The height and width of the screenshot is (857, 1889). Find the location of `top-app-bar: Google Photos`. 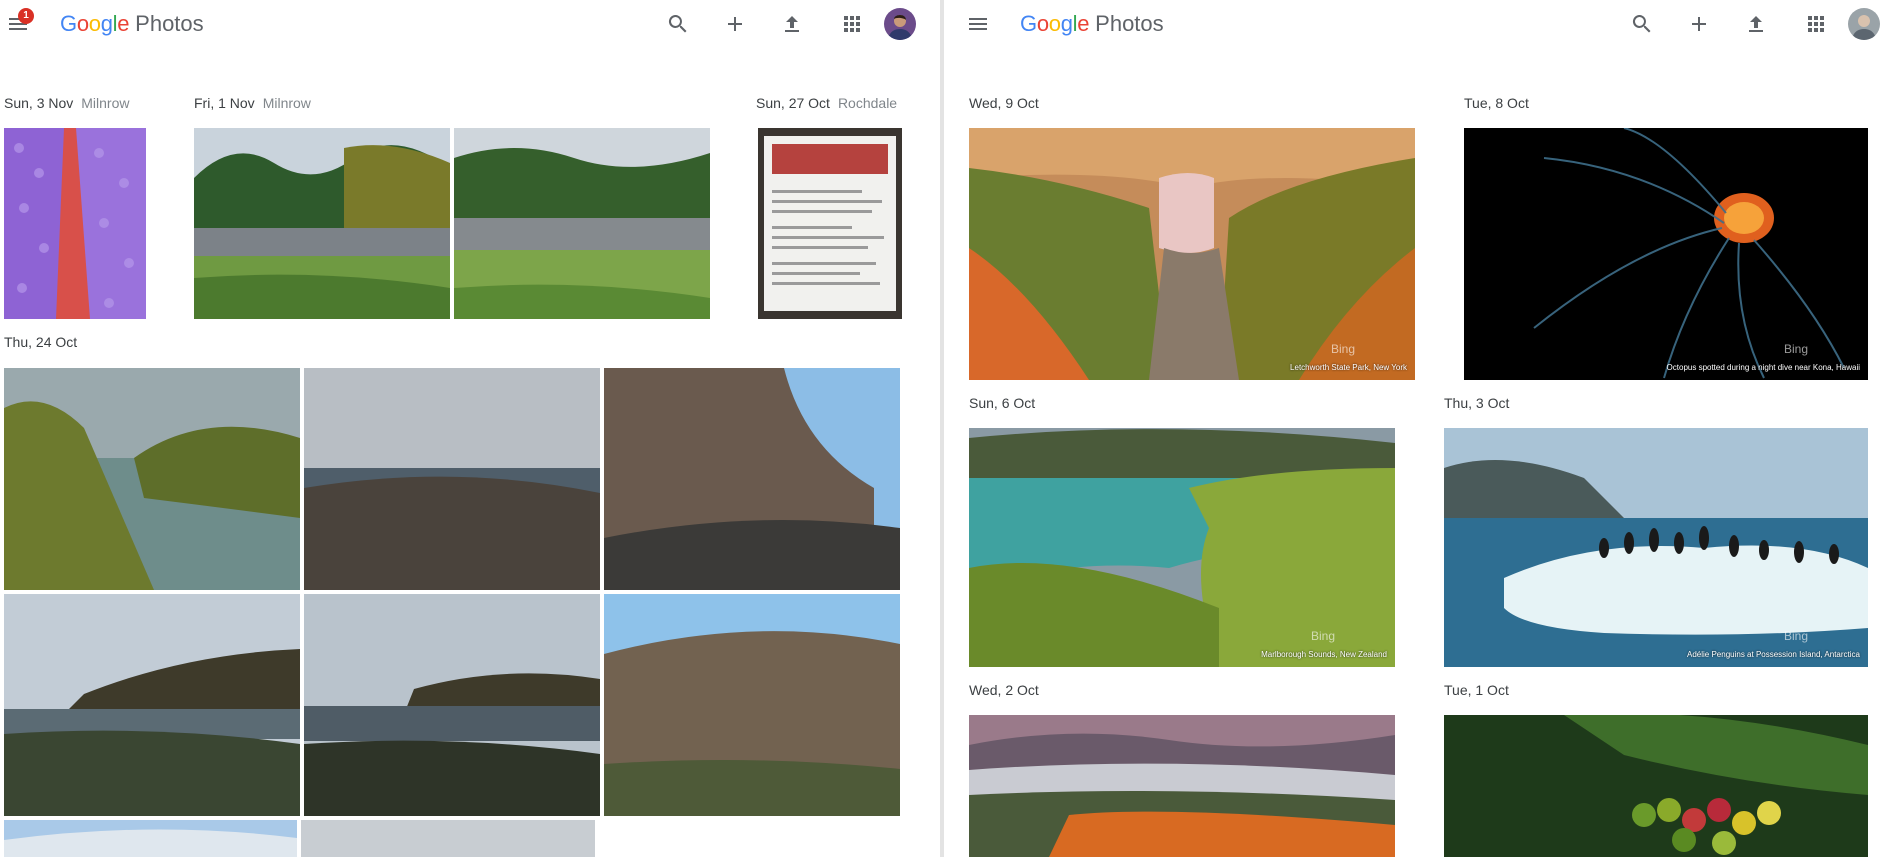

top-app-bar: Google Photos is located at coordinates (1416, 24).